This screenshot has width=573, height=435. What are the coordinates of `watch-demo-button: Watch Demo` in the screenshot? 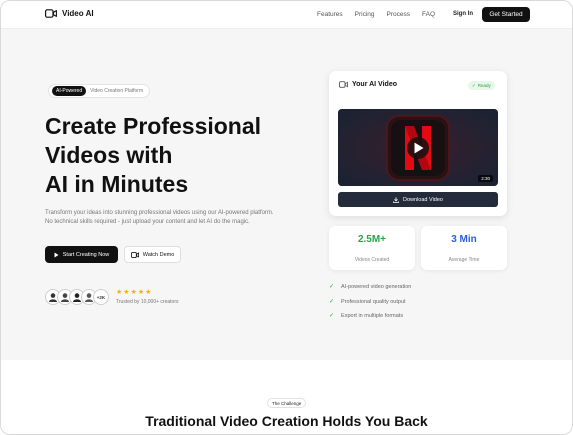 It's located at (152, 254).